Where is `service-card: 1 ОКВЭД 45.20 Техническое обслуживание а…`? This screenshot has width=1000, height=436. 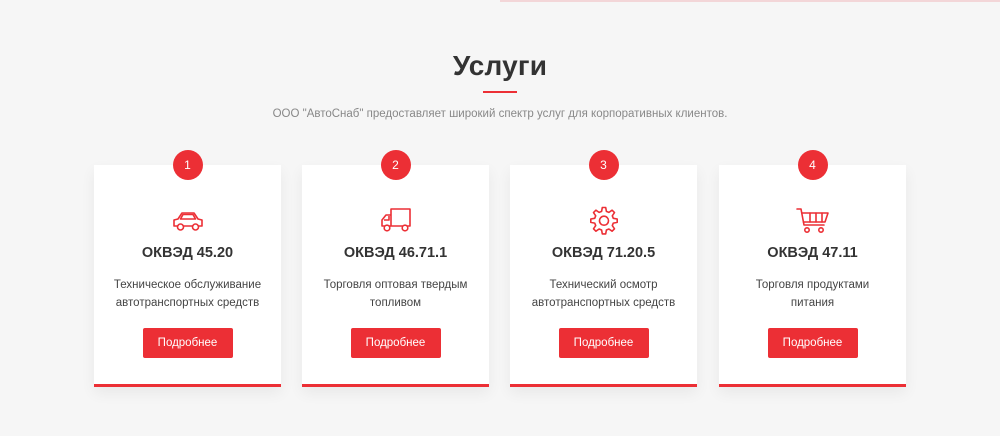 service-card: 1 ОКВЭД 45.20 Техническое обслуживание а… is located at coordinates (187, 268).